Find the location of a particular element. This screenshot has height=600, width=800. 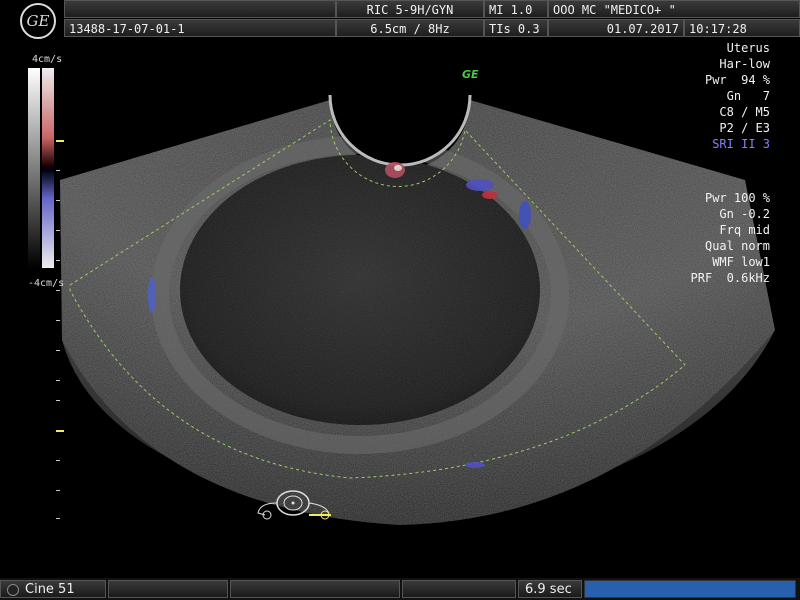

ge-mark: GE is located at coordinates (470, 74).